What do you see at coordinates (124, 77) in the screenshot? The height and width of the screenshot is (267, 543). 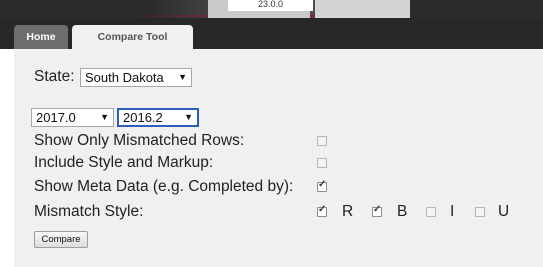 I see `state-select-value: South Dakota` at bounding box center [124, 77].